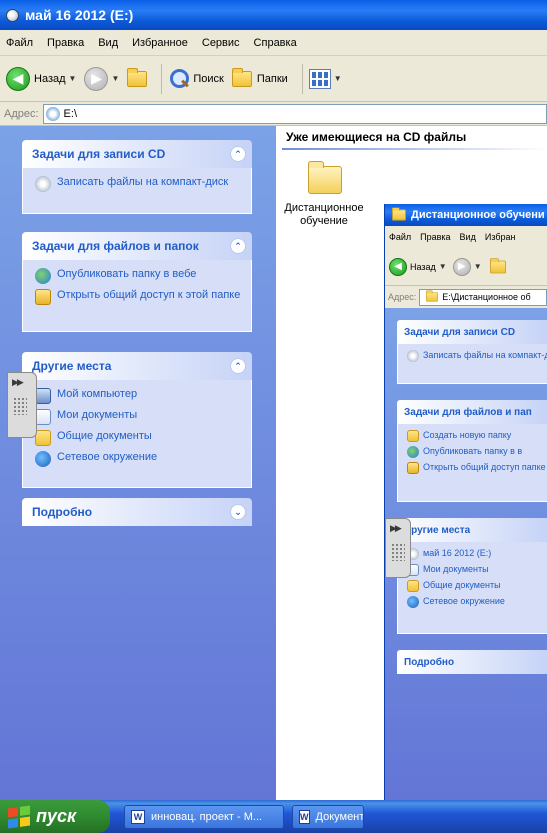 Image resolution: width=547 pixels, height=833 pixels. Describe the element at coordinates (149, 295) in the screenshot. I see `task-label: Открыть общий доступ к этой папке` at that location.